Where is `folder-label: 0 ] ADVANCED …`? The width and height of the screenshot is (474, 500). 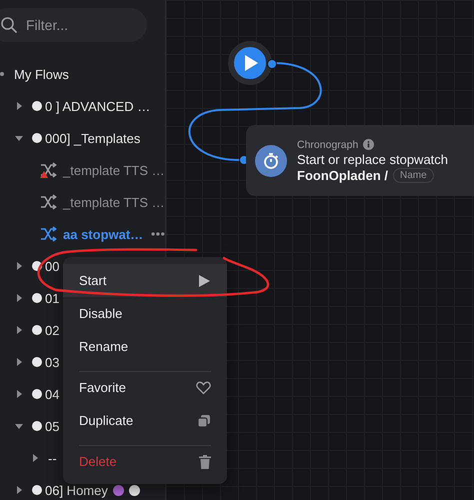 folder-label: 0 ] ADVANCED … is located at coordinates (97, 106).